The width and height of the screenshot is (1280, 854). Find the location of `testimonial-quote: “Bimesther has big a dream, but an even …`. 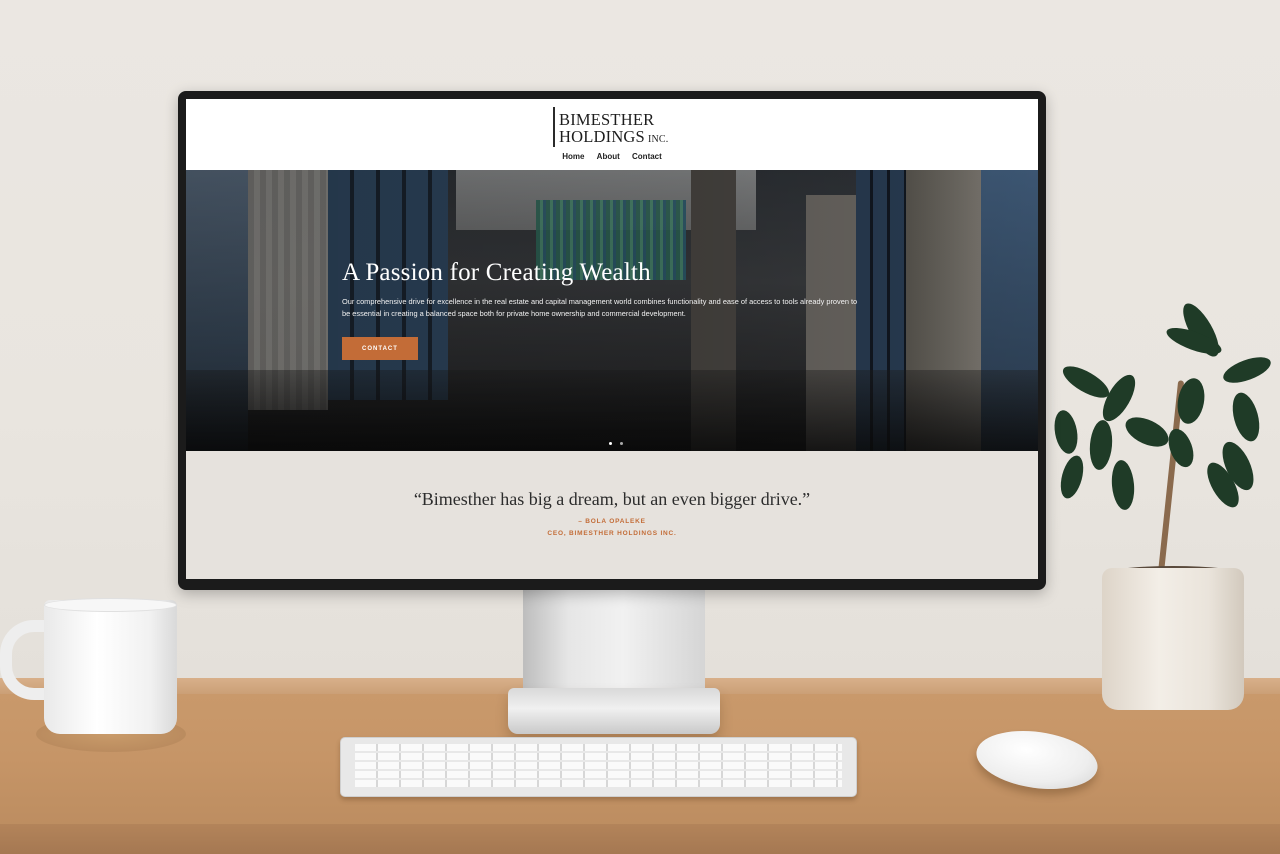

testimonial-quote: “Bimesther has big a dream, but an even … is located at coordinates (612, 499).